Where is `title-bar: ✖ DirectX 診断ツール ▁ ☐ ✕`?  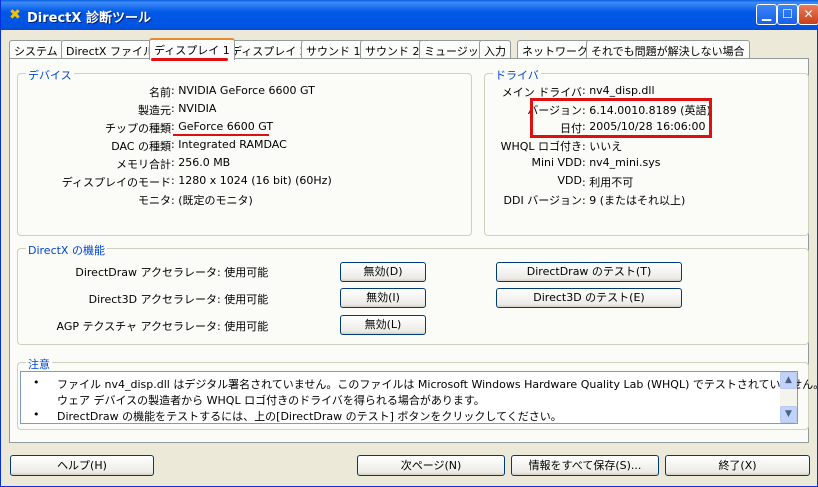
title-bar: ✖ DirectX 診断ツール ▁ ☐ ✕ is located at coordinates (409, 15).